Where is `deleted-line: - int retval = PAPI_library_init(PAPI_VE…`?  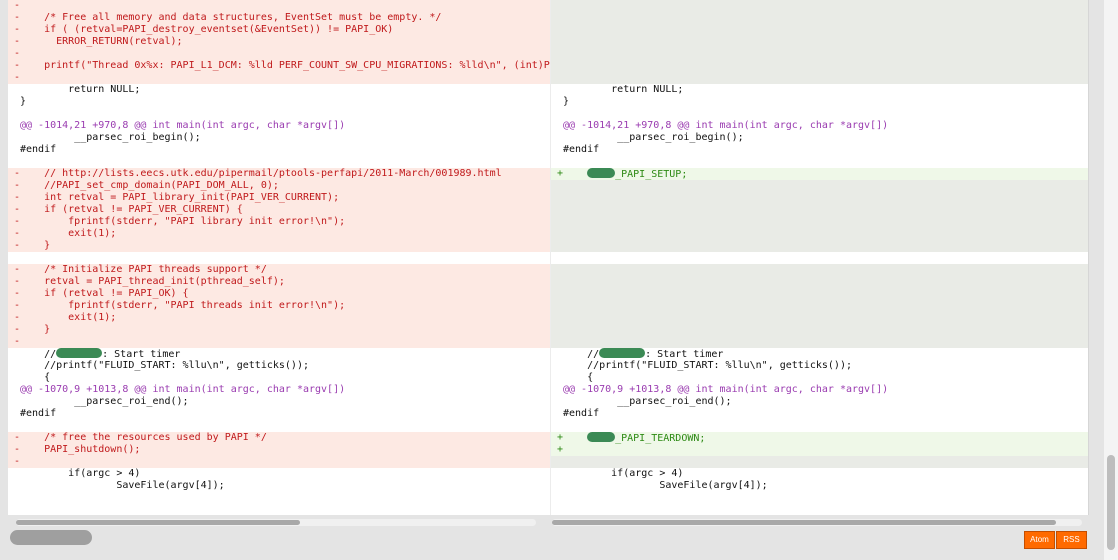 deleted-line: - int retval = PAPI_library_init(PAPI_VE… is located at coordinates (279, 198).